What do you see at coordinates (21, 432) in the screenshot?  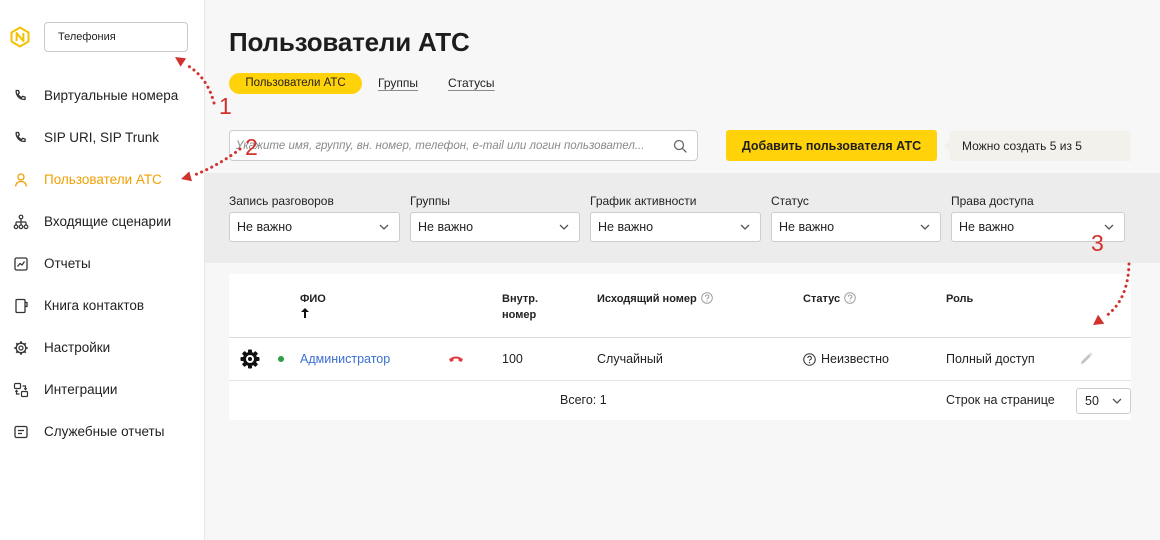 I see `document-icon` at bounding box center [21, 432].